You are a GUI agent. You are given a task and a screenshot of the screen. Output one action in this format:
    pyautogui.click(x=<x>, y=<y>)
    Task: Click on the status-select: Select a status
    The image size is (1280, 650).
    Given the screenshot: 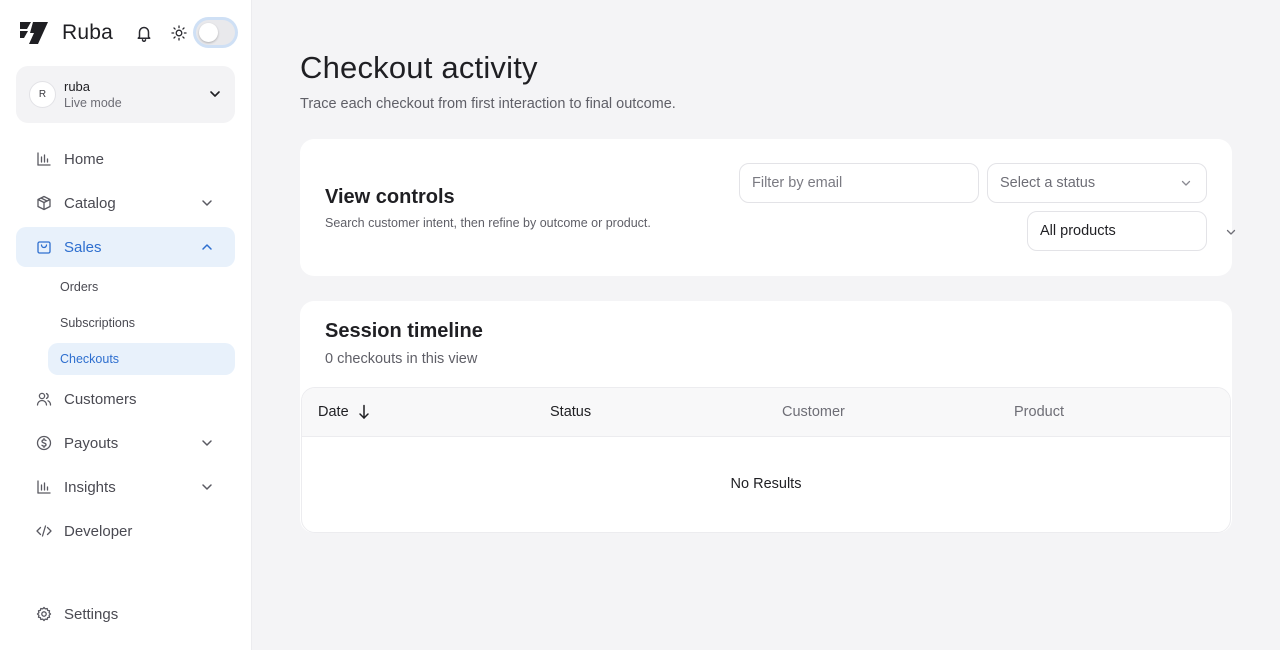 What is the action you would take?
    pyautogui.click(x=1097, y=183)
    